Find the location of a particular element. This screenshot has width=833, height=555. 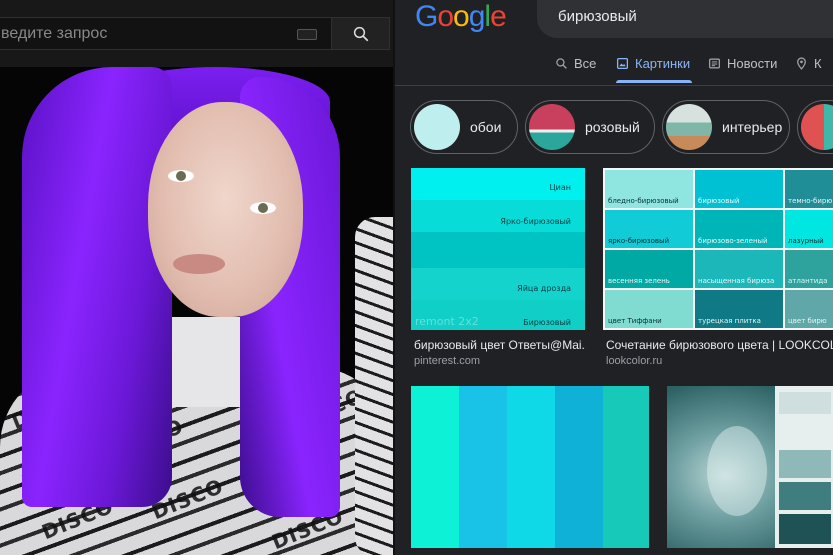

color-swatch: цвет бирю is located at coordinates (809, 309).